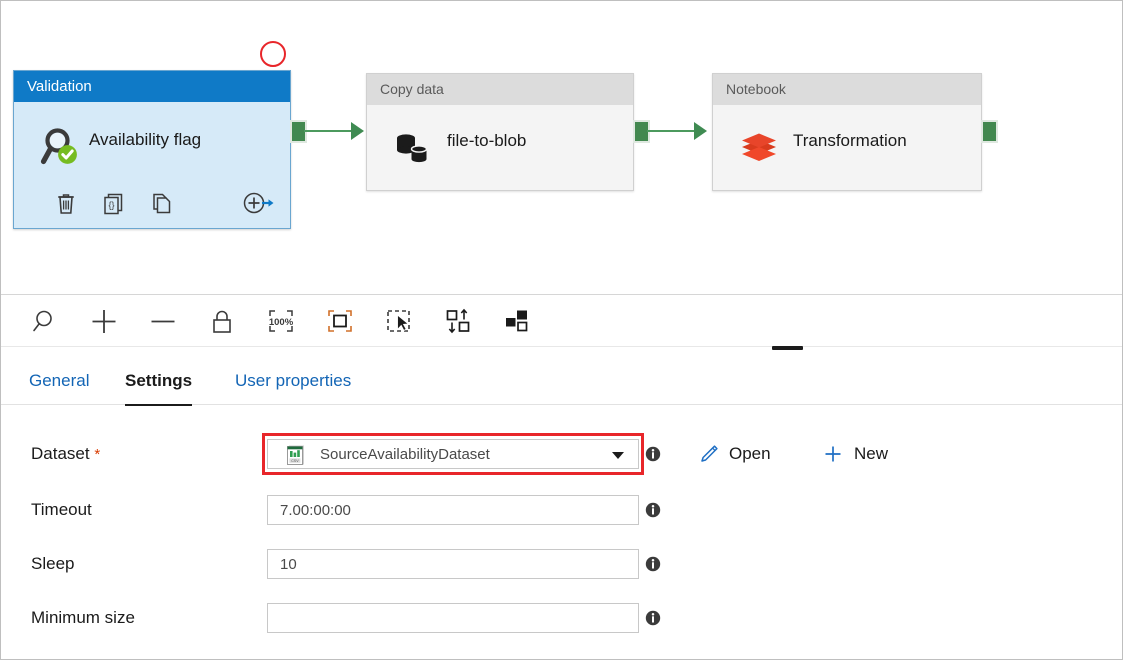 Image resolution: width=1123 pixels, height=660 pixels. What do you see at coordinates (453, 618) in the screenshot?
I see `minimum-size-input` at bounding box center [453, 618].